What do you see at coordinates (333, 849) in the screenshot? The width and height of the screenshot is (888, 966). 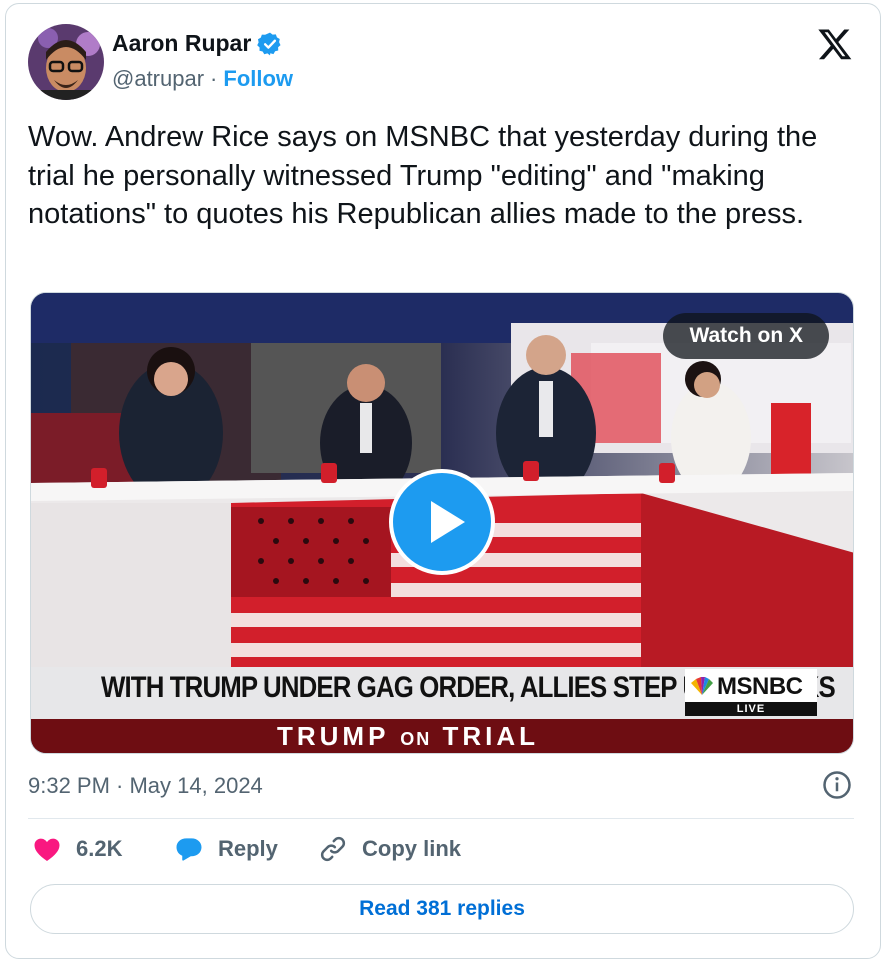 I see `link-icon` at bounding box center [333, 849].